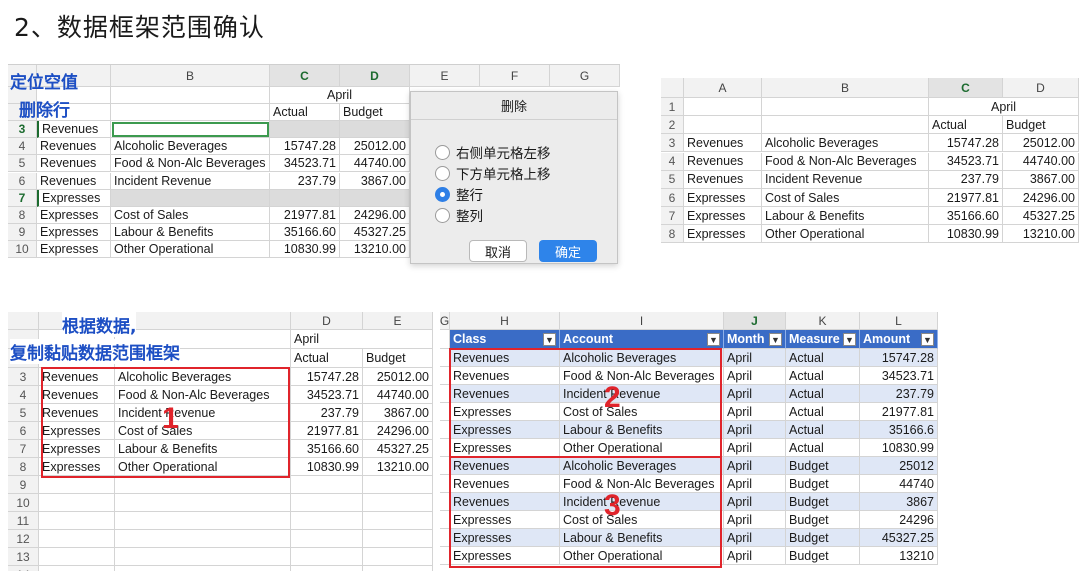 The width and height of the screenshot is (1080, 571). I want to click on row-number: 7, so click(23, 449).